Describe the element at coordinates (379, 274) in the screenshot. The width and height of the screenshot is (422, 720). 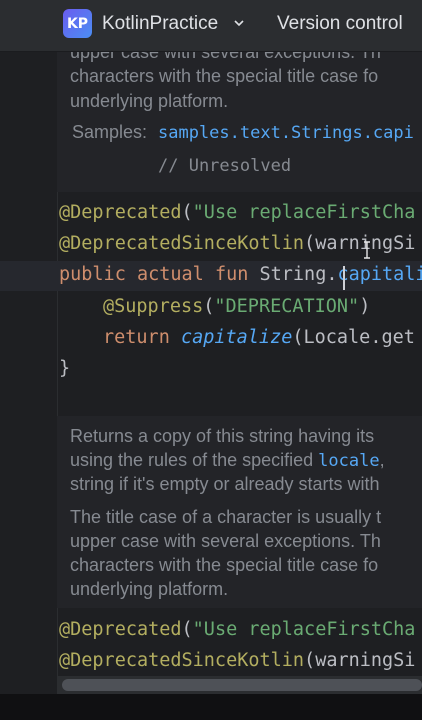
I see `function-name: capitaliz` at that location.